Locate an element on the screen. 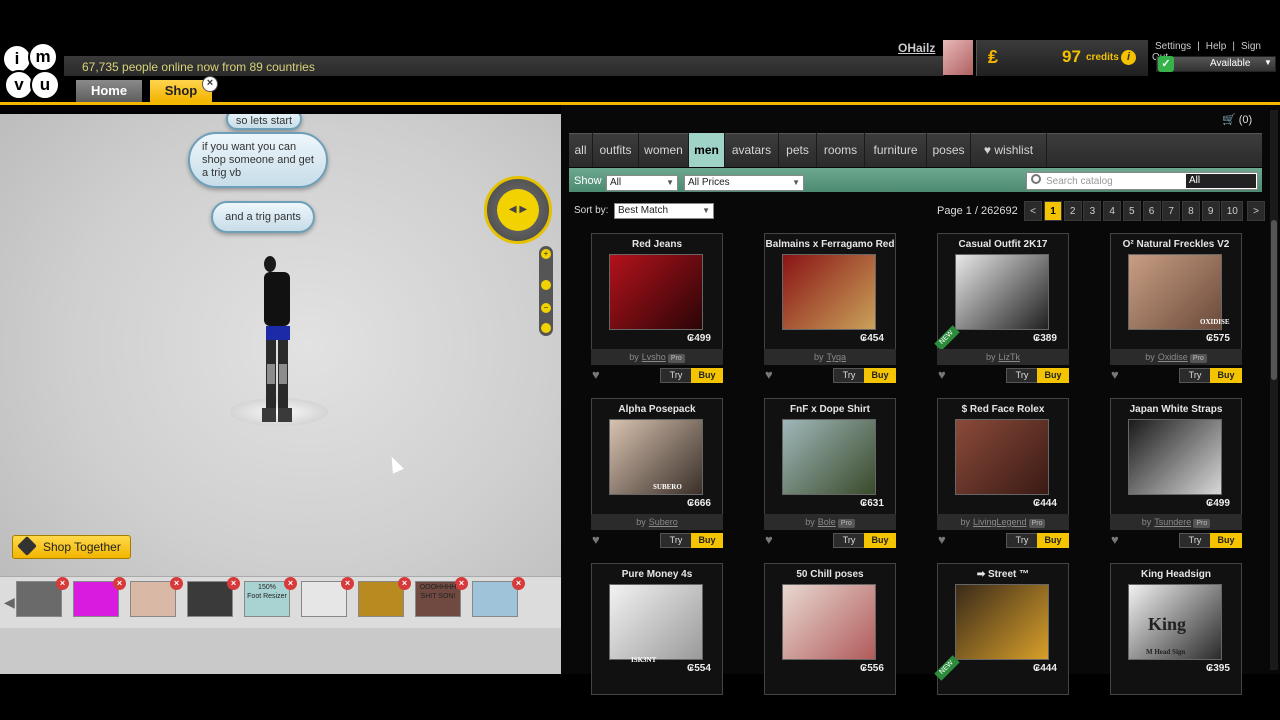  page-button: 10 is located at coordinates (1232, 211).